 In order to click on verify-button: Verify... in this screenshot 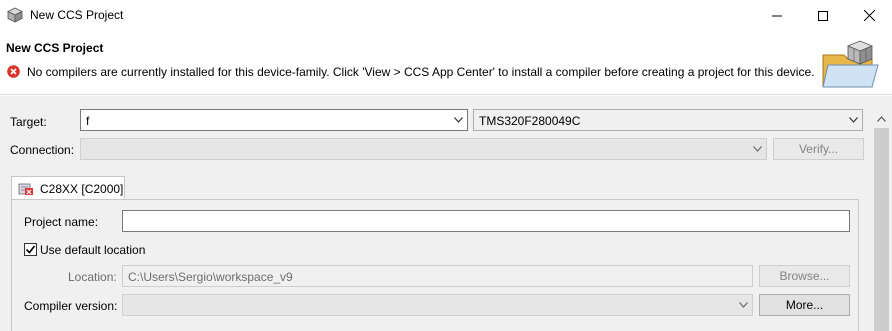, I will do `click(818, 149)`.